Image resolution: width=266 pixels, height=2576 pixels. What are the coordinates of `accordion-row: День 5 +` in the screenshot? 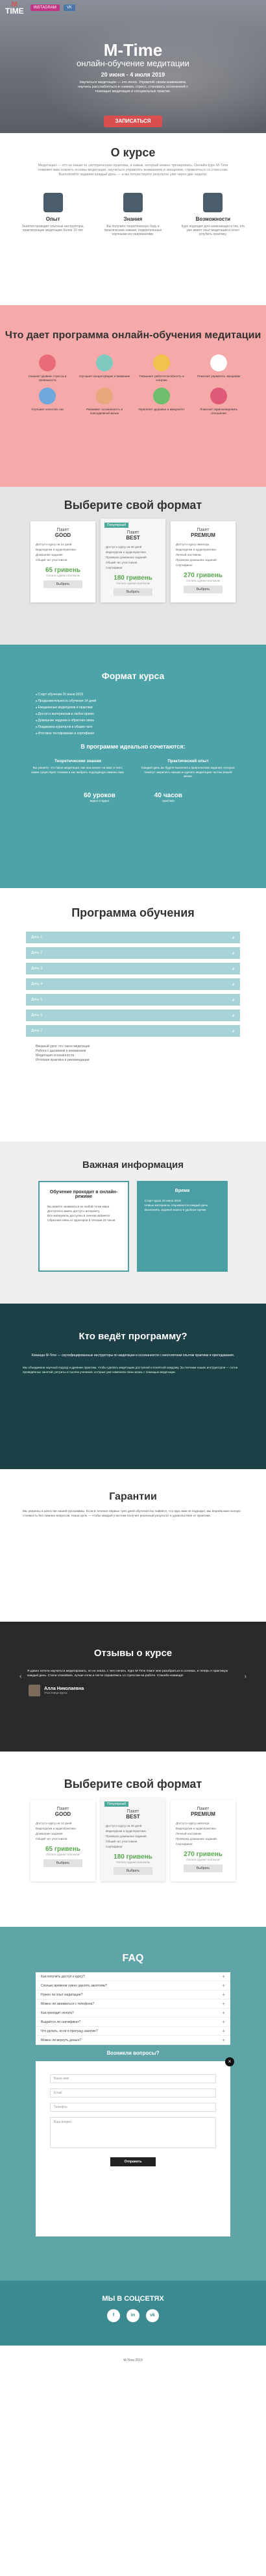 It's located at (133, 1000).